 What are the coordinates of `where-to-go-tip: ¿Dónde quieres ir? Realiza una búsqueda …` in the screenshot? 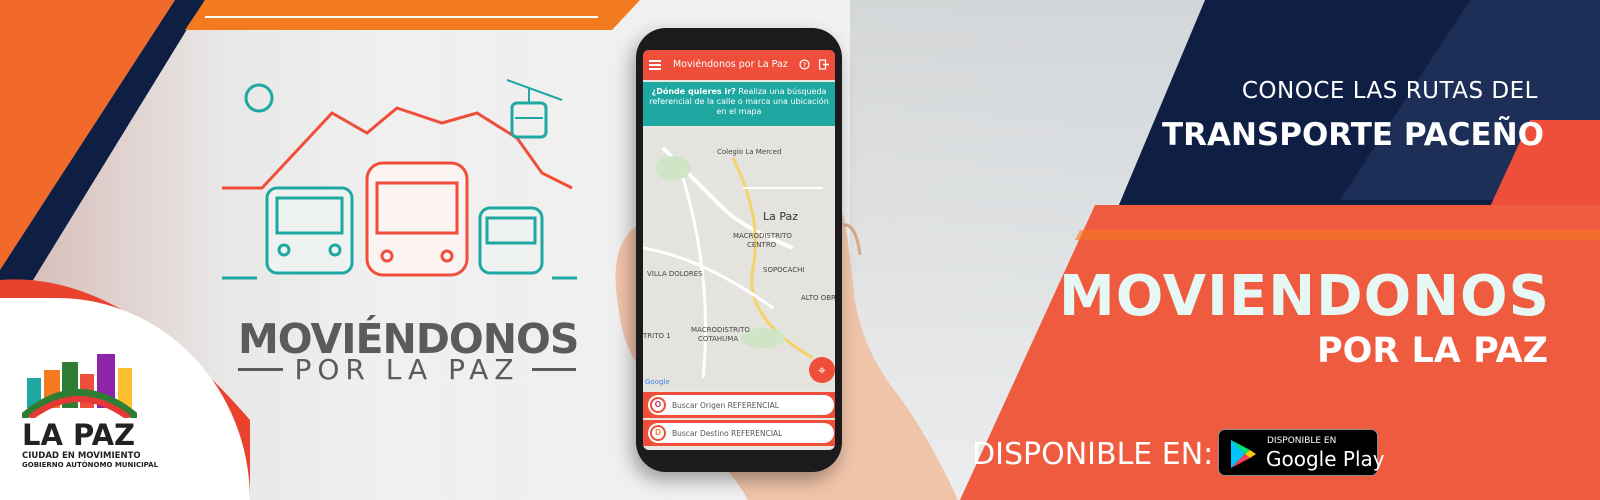 It's located at (739, 104).